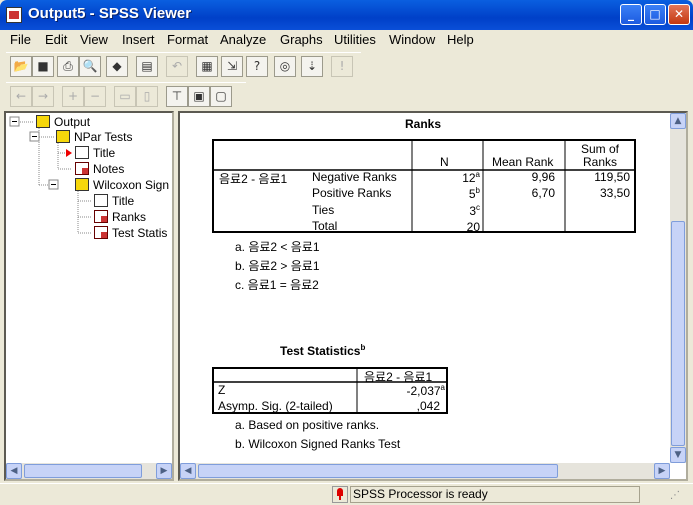  What do you see at coordinates (495, 494) in the screenshot?
I see `status-text: SPSS Processor is ready` at bounding box center [495, 494].